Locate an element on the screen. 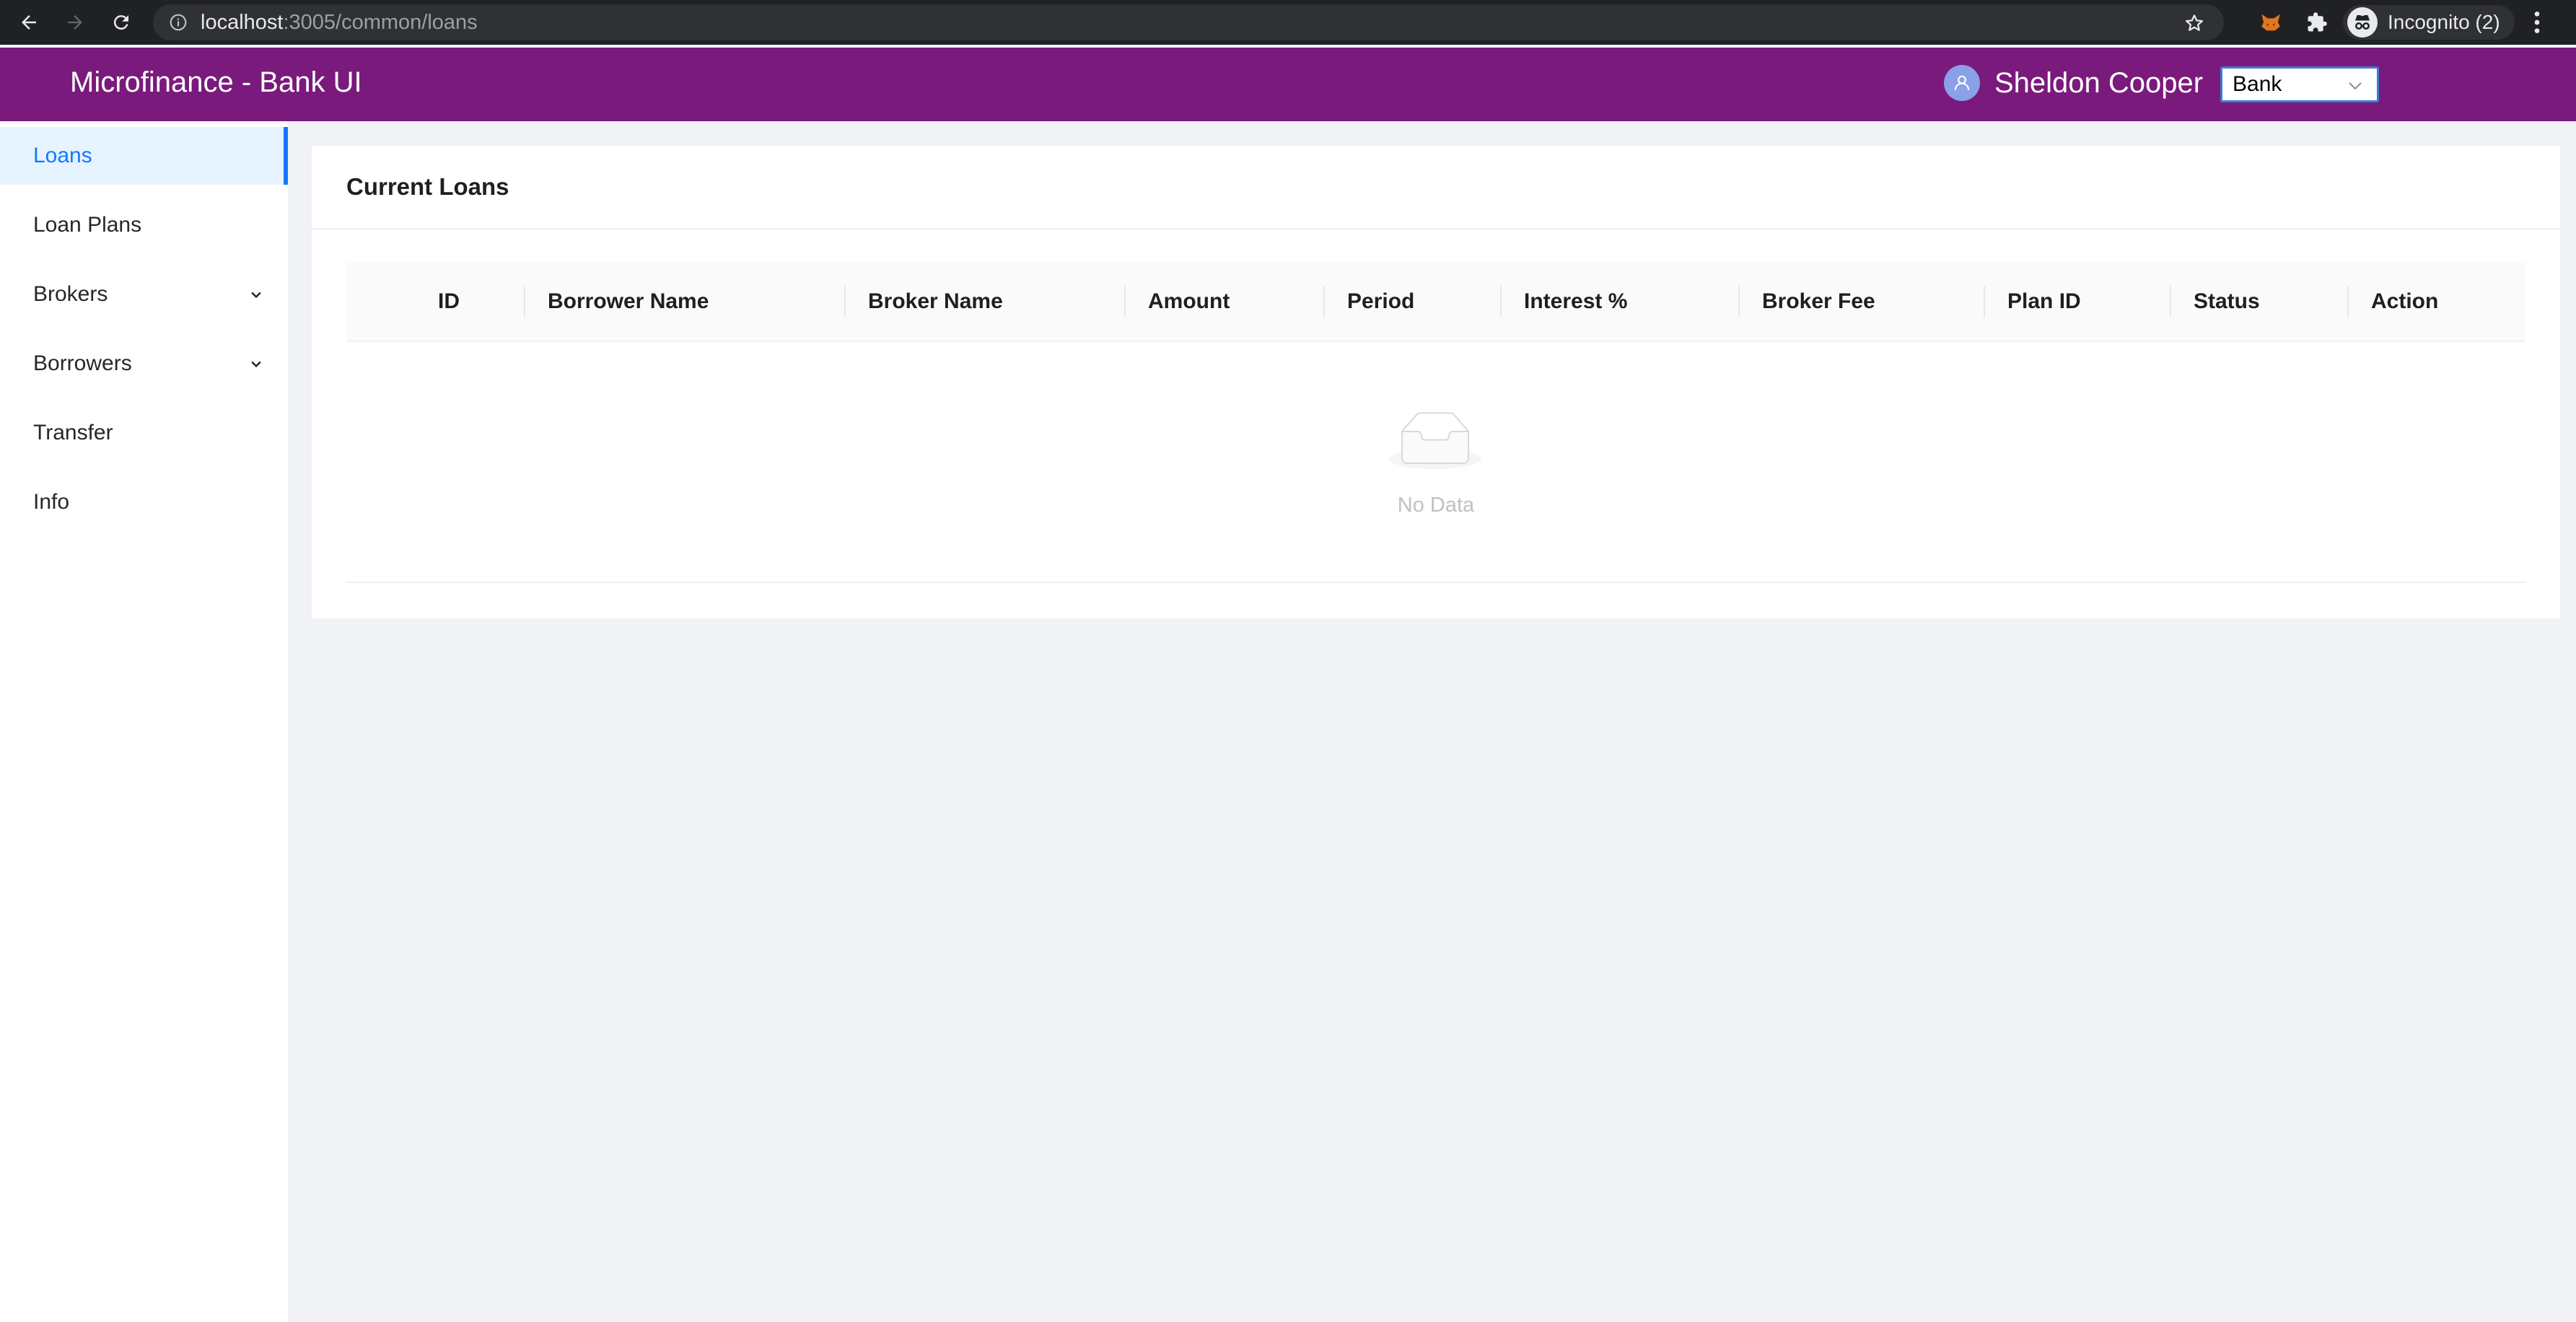 This screenshot has width=2576, height=1322. profile-label: Incognito (2) is located at coordinates (2444, 22).